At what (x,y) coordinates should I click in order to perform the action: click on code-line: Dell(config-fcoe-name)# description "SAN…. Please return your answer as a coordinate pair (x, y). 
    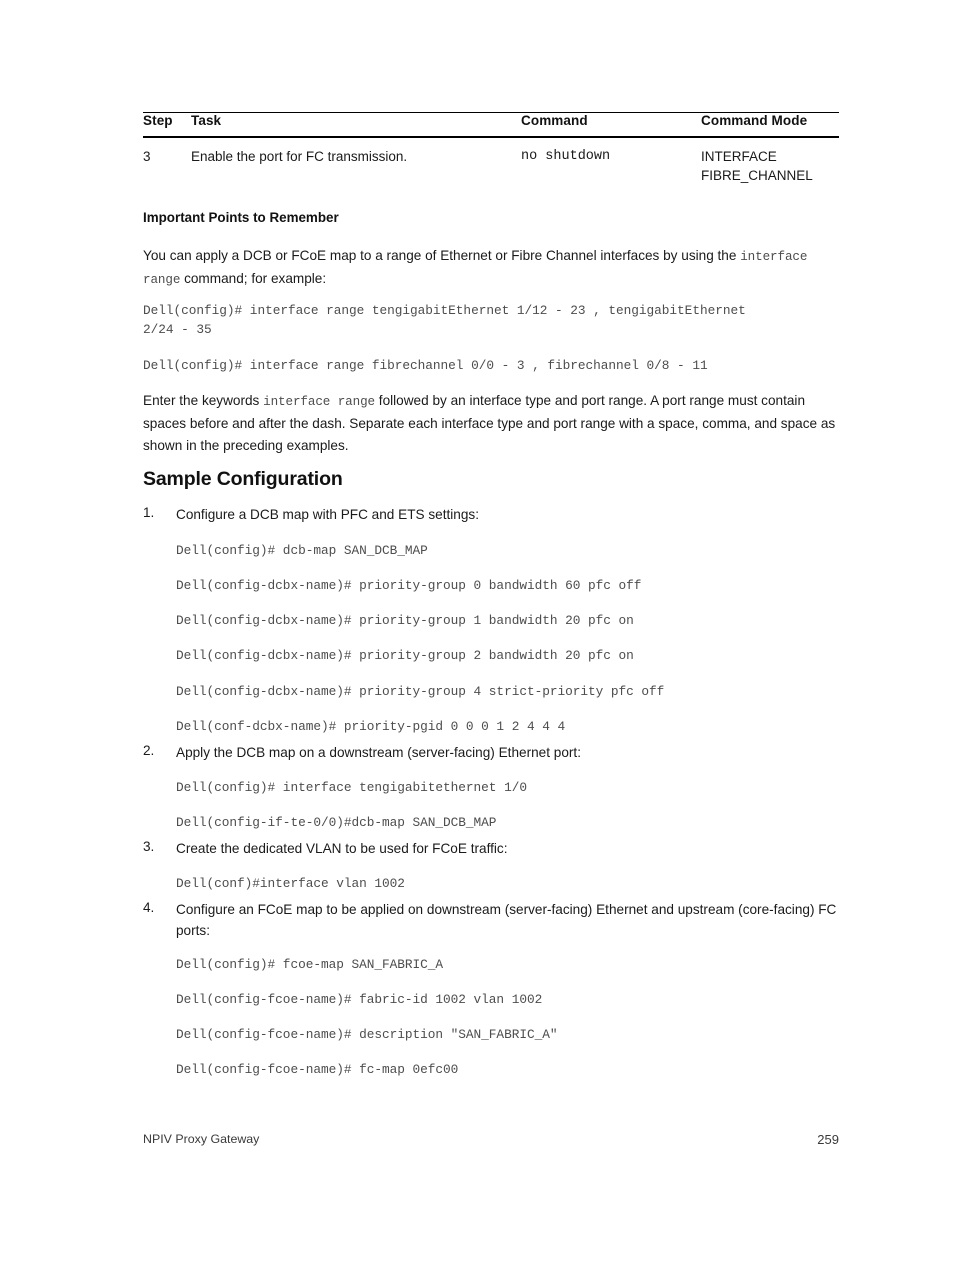
    Looking at the image, I should click on (367, 1034).